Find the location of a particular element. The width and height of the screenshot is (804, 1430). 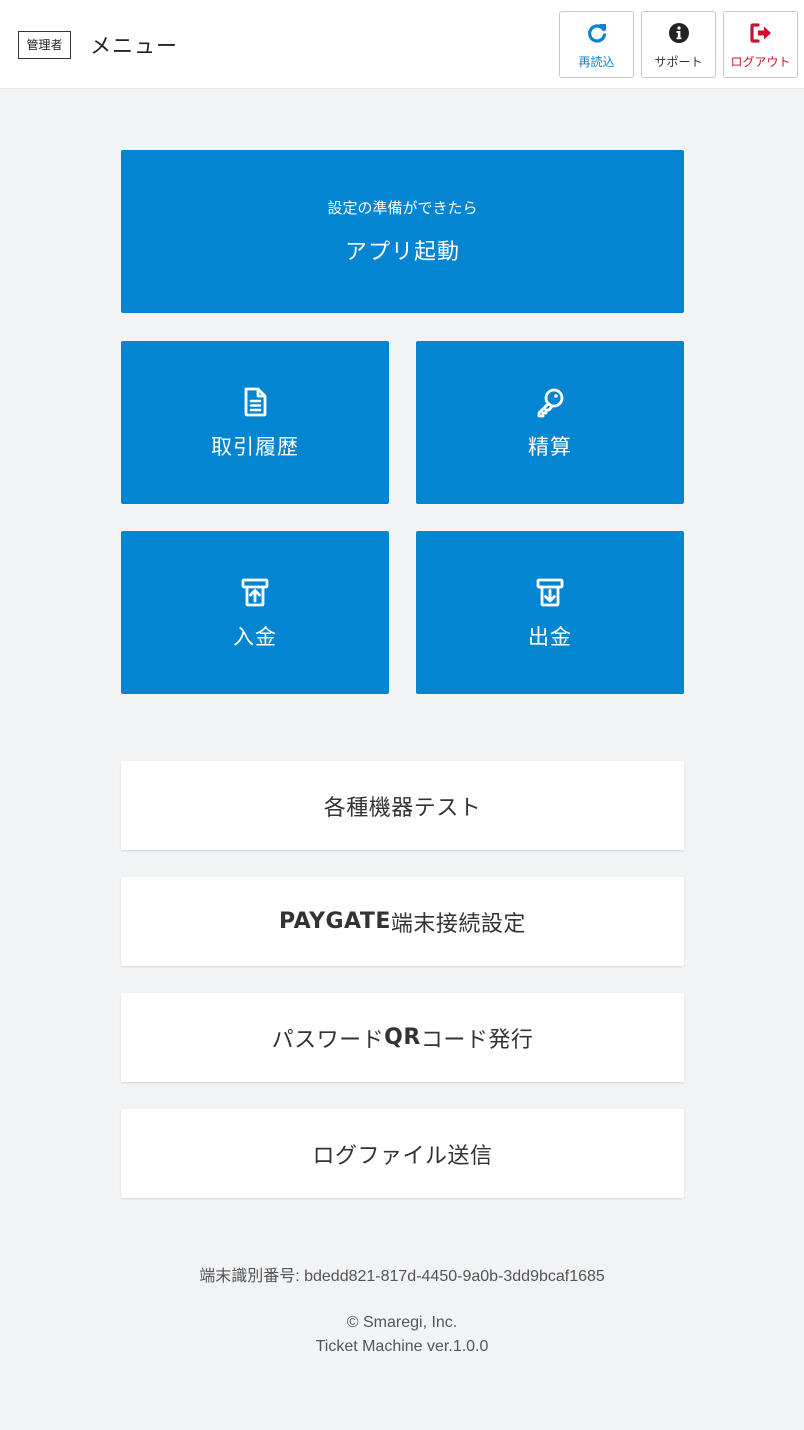

version-text: Ticket Machine ver.1.0.0 is located at coordinates (402, 1346).